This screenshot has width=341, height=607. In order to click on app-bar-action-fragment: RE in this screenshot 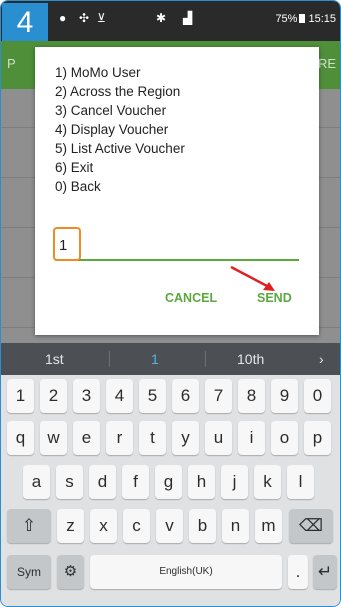, I will do `click(326, 63)`.